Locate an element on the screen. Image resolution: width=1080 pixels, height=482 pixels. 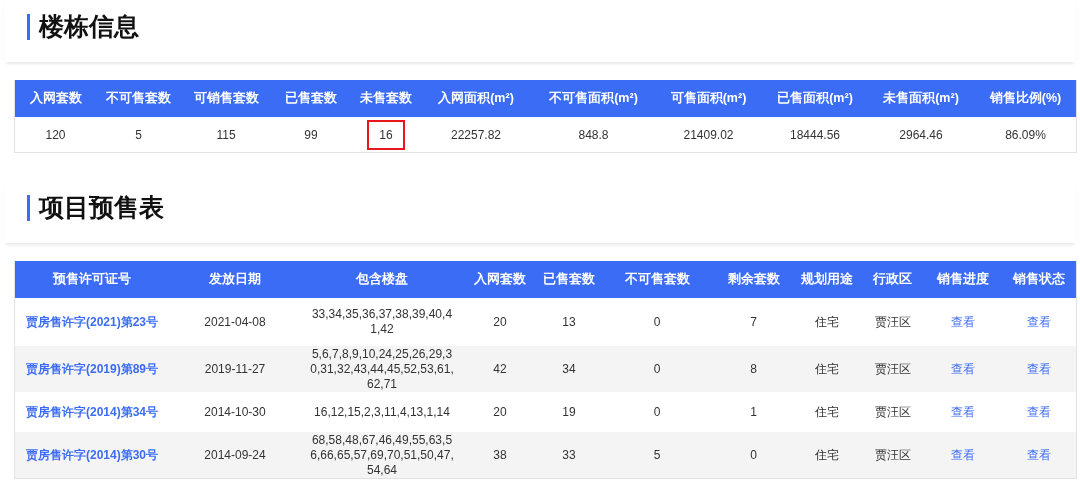
column-header: 未售套数 is located at coordinates (386, 98).